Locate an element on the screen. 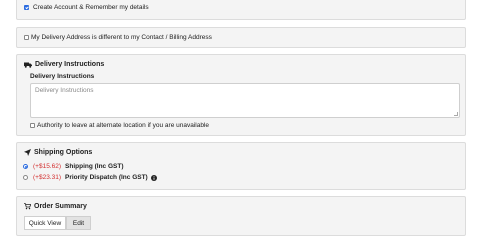  resize-handle-icon is located at coordinates (456, 114).